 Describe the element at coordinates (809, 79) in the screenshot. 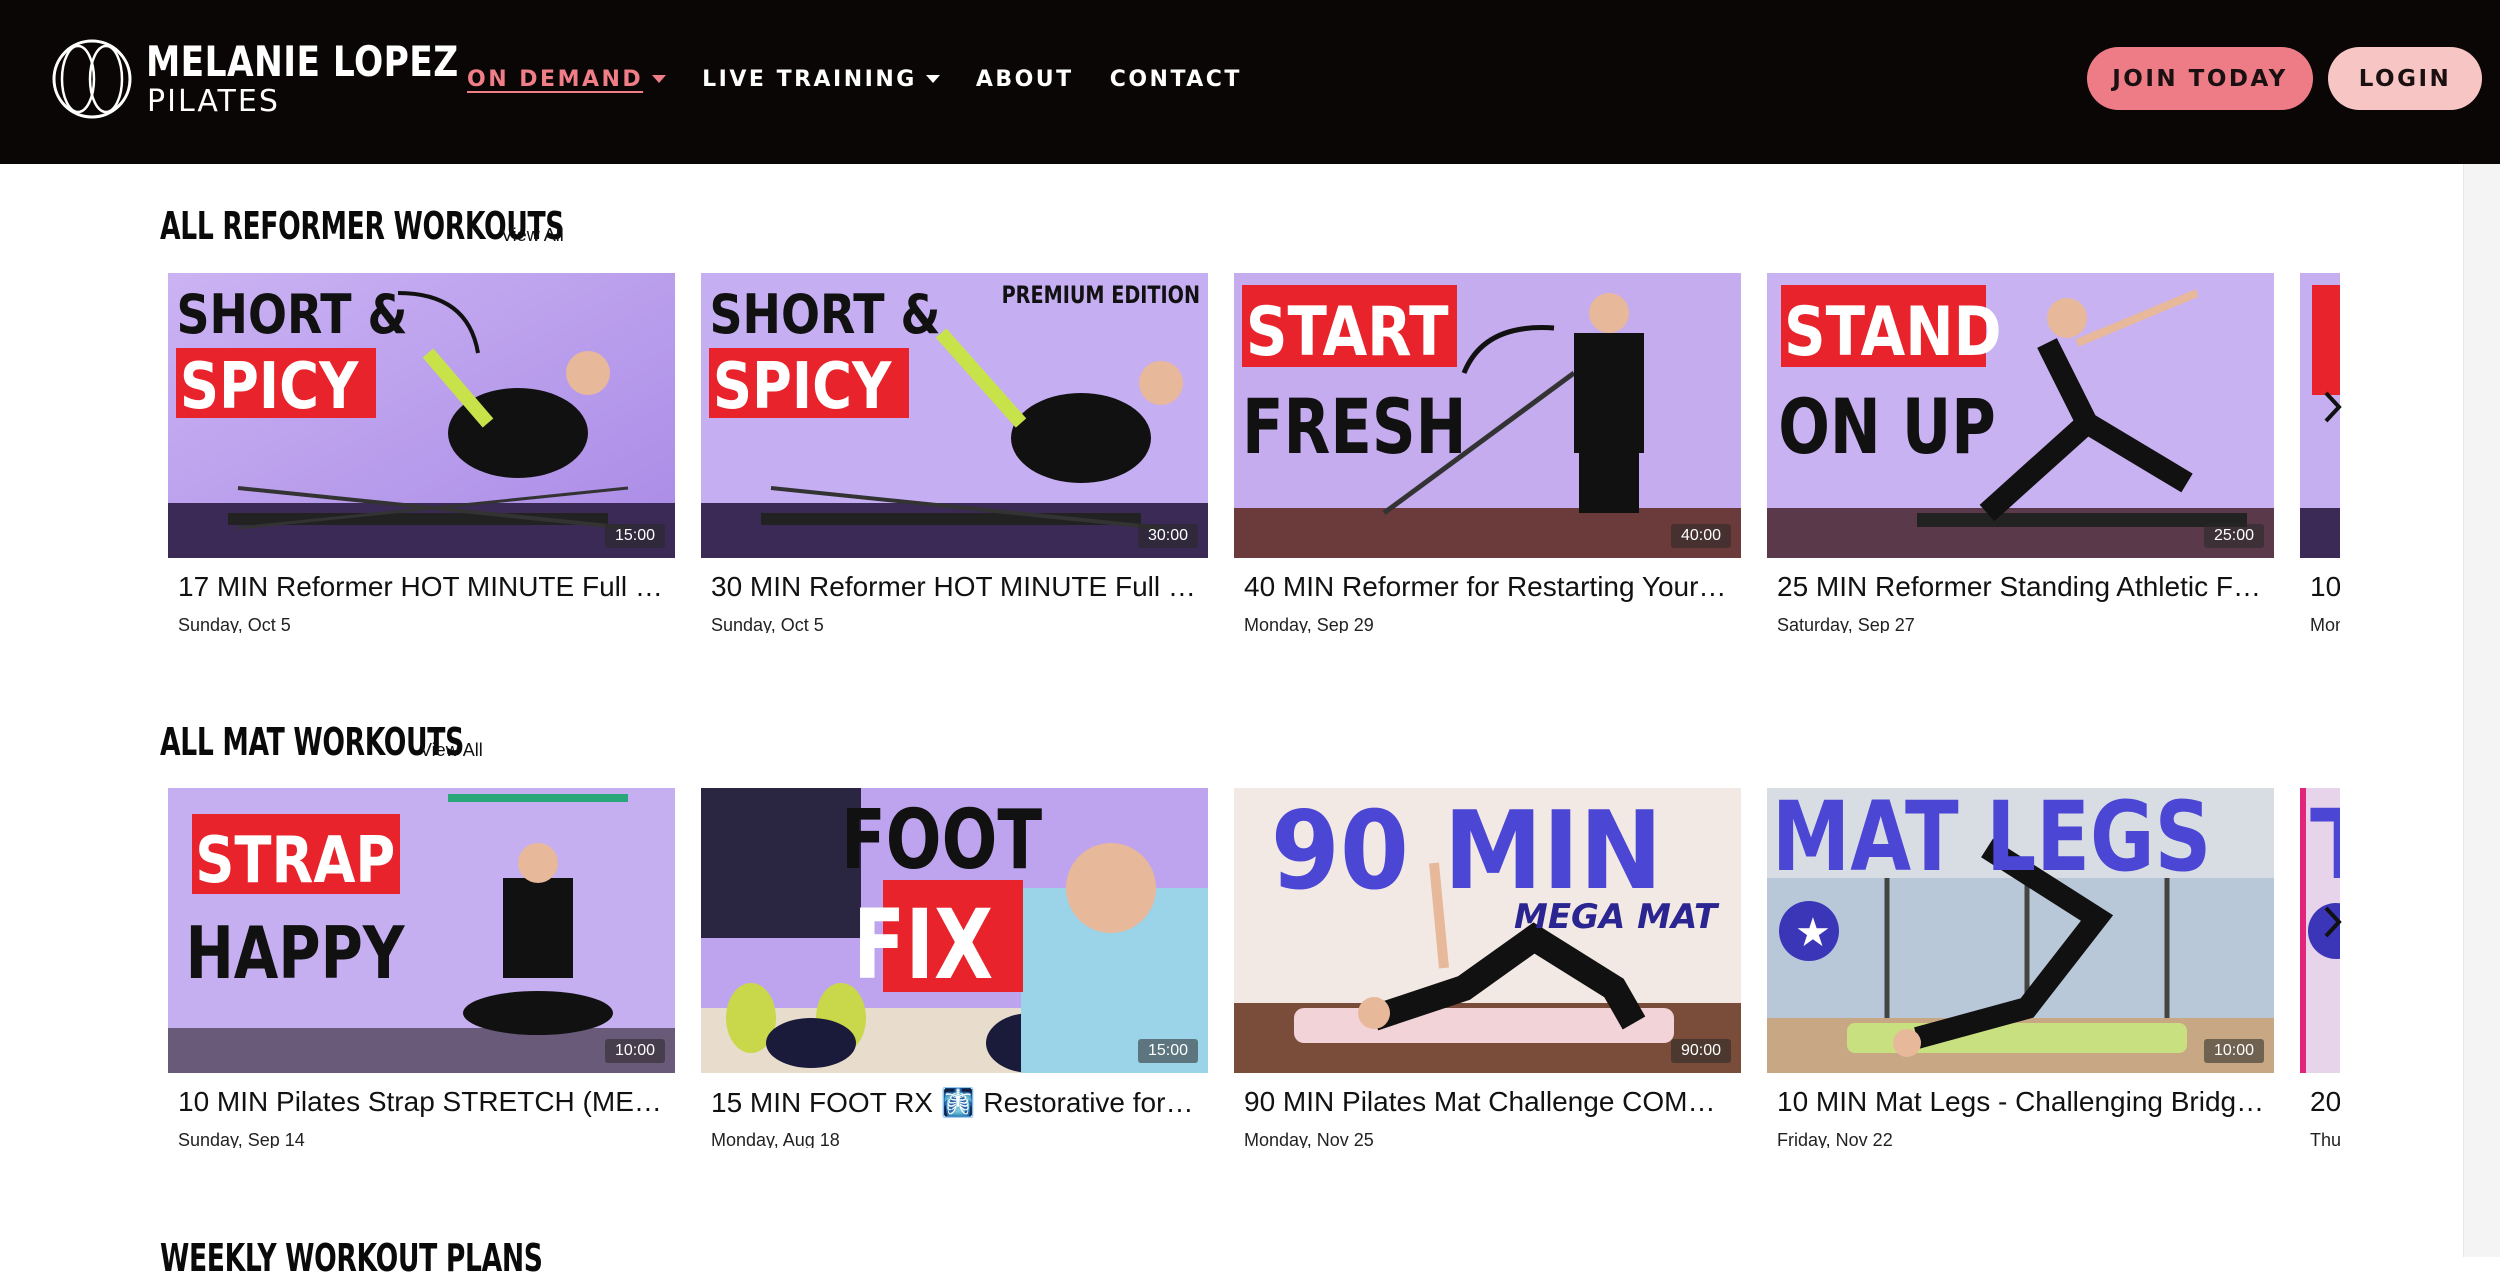

I see `nav-item-label: LIVE TRAINING` at that location.